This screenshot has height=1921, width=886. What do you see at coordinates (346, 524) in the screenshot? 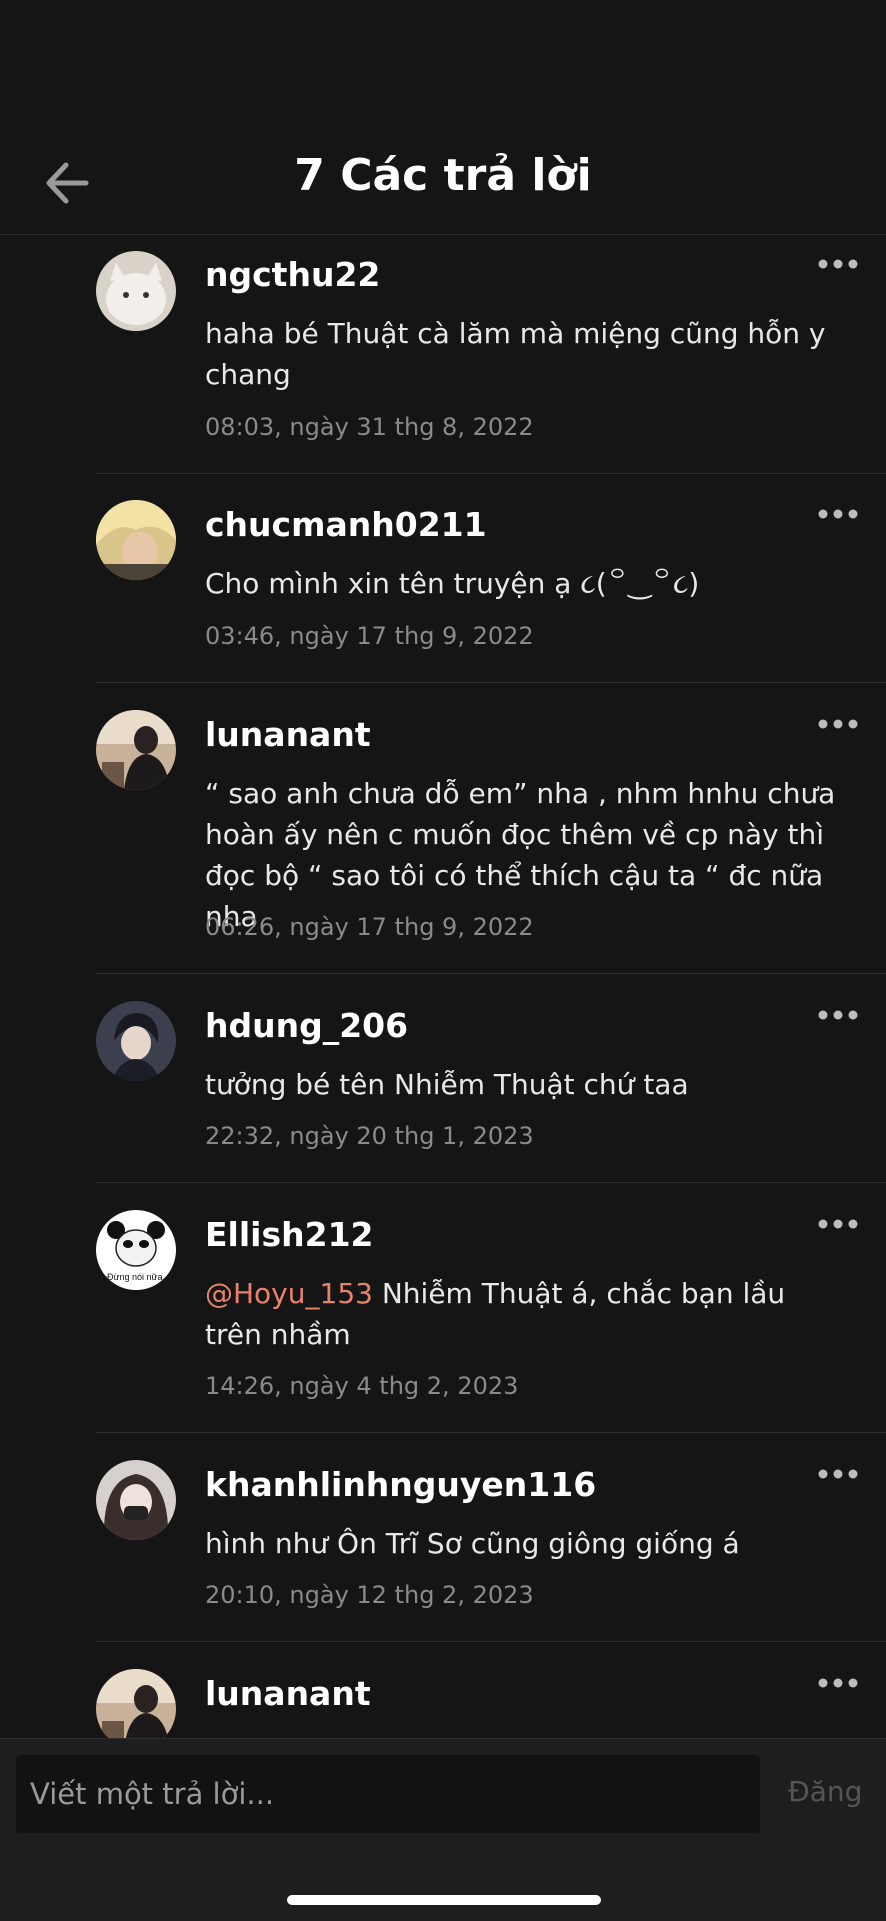
I see `reply-username: chucmanh0211` at bounding box center [346, 524].